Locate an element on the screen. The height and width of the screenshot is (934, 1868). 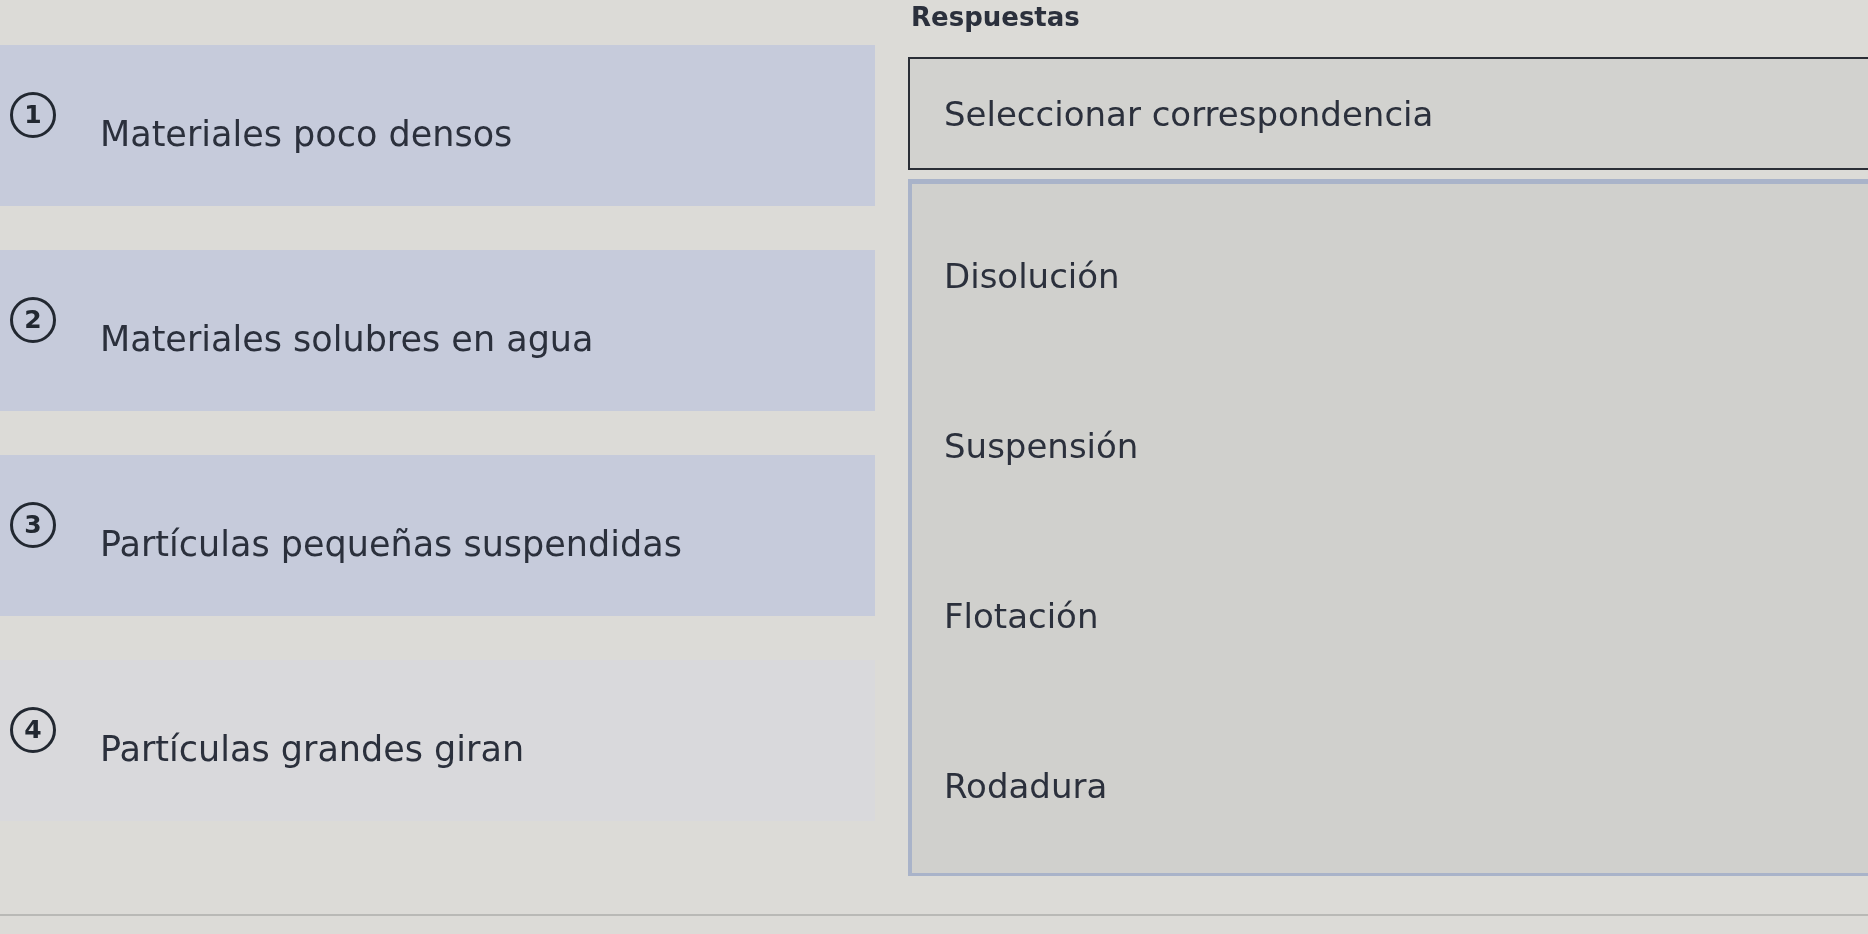
answers-heading: Respuestas is located at coordinates (995, 17).